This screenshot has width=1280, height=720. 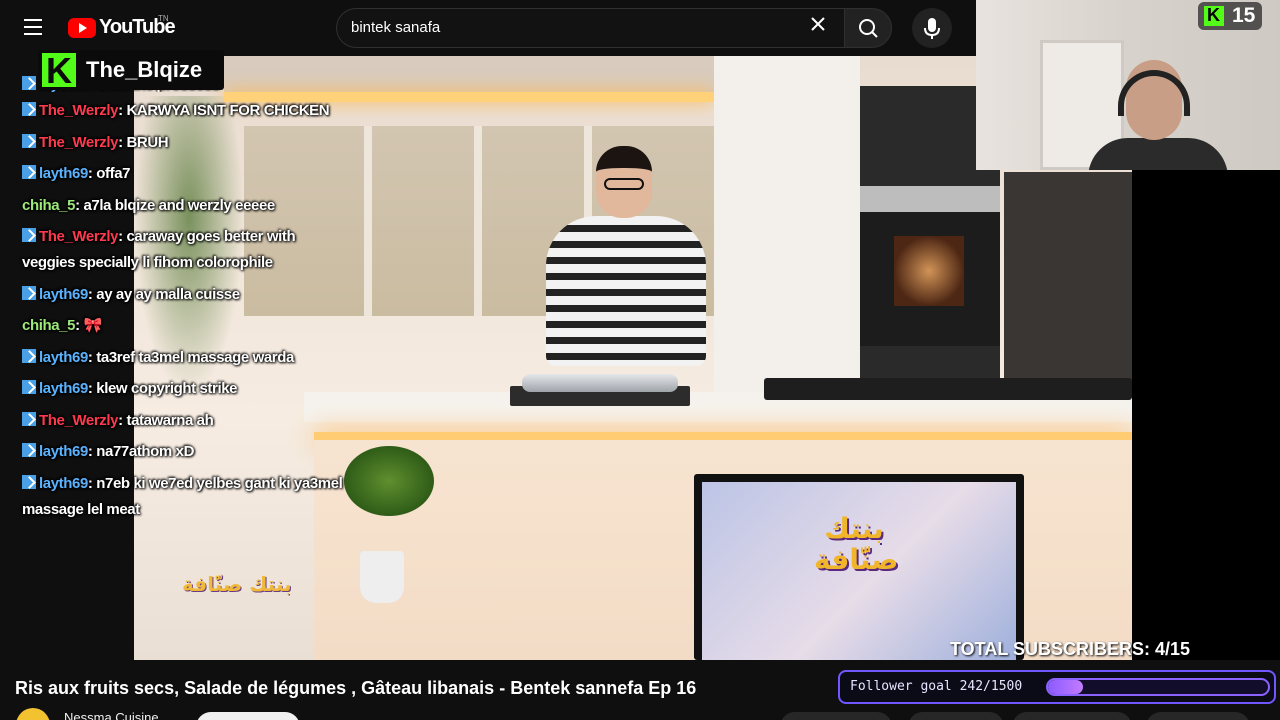 What do you see at coordinates (179, 205) in the screenshot?
I see `chat-text: a7la blqize and werzly eeeee` at bounding box center [179, 205].